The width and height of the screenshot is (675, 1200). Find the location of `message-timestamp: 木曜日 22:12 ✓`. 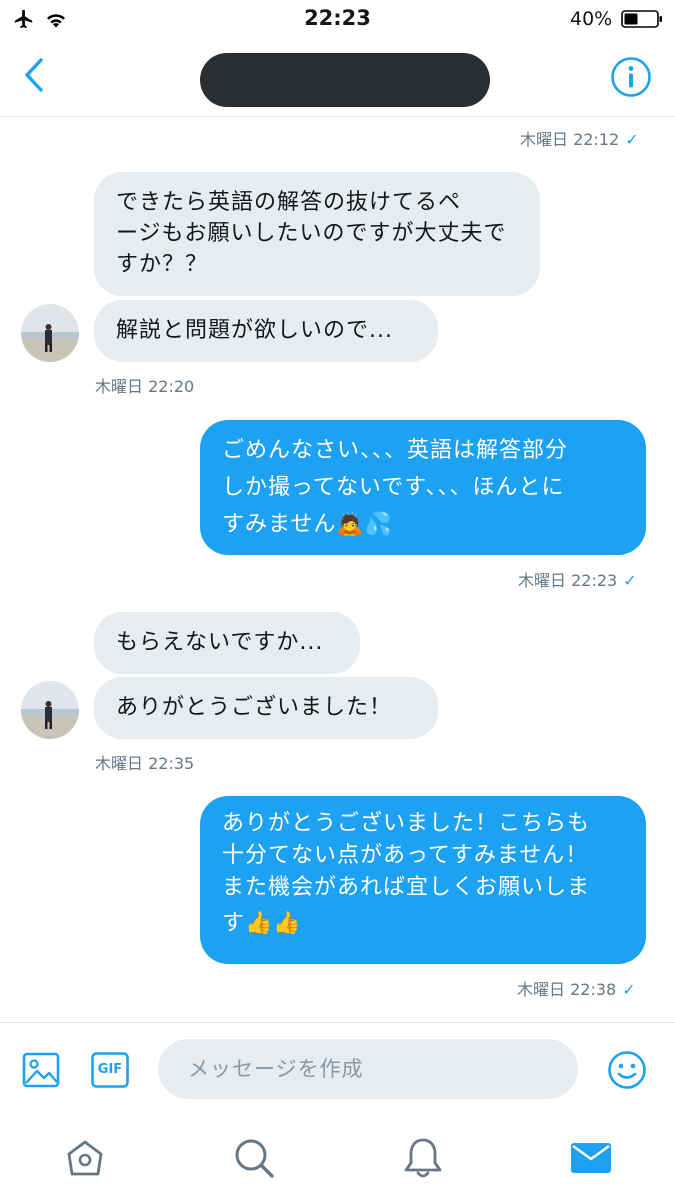

message-timestamp: 木曜日 22:12 ✓ is located at coordinates (579, 139).